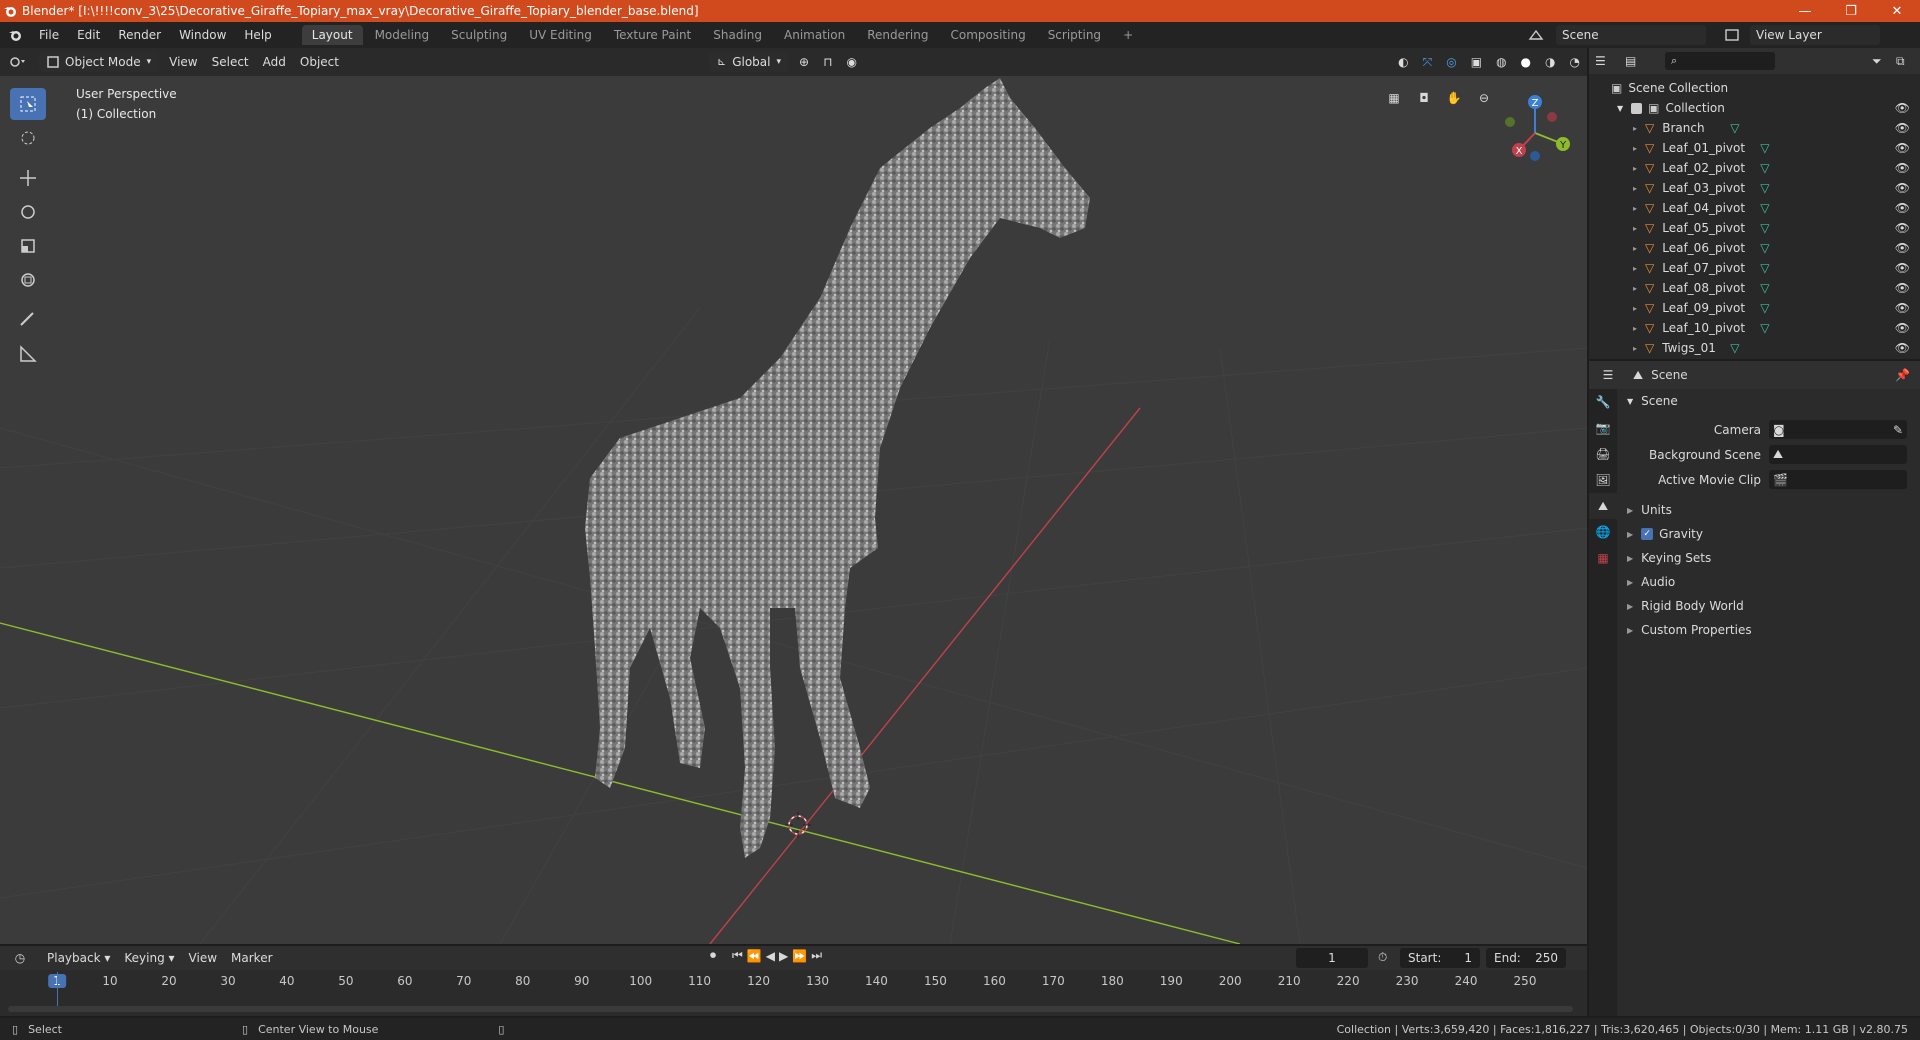  What do you see at coordinates (139, 35) in the screenshot?
I see `menu-render: Render` at bounding box center [139, 35].